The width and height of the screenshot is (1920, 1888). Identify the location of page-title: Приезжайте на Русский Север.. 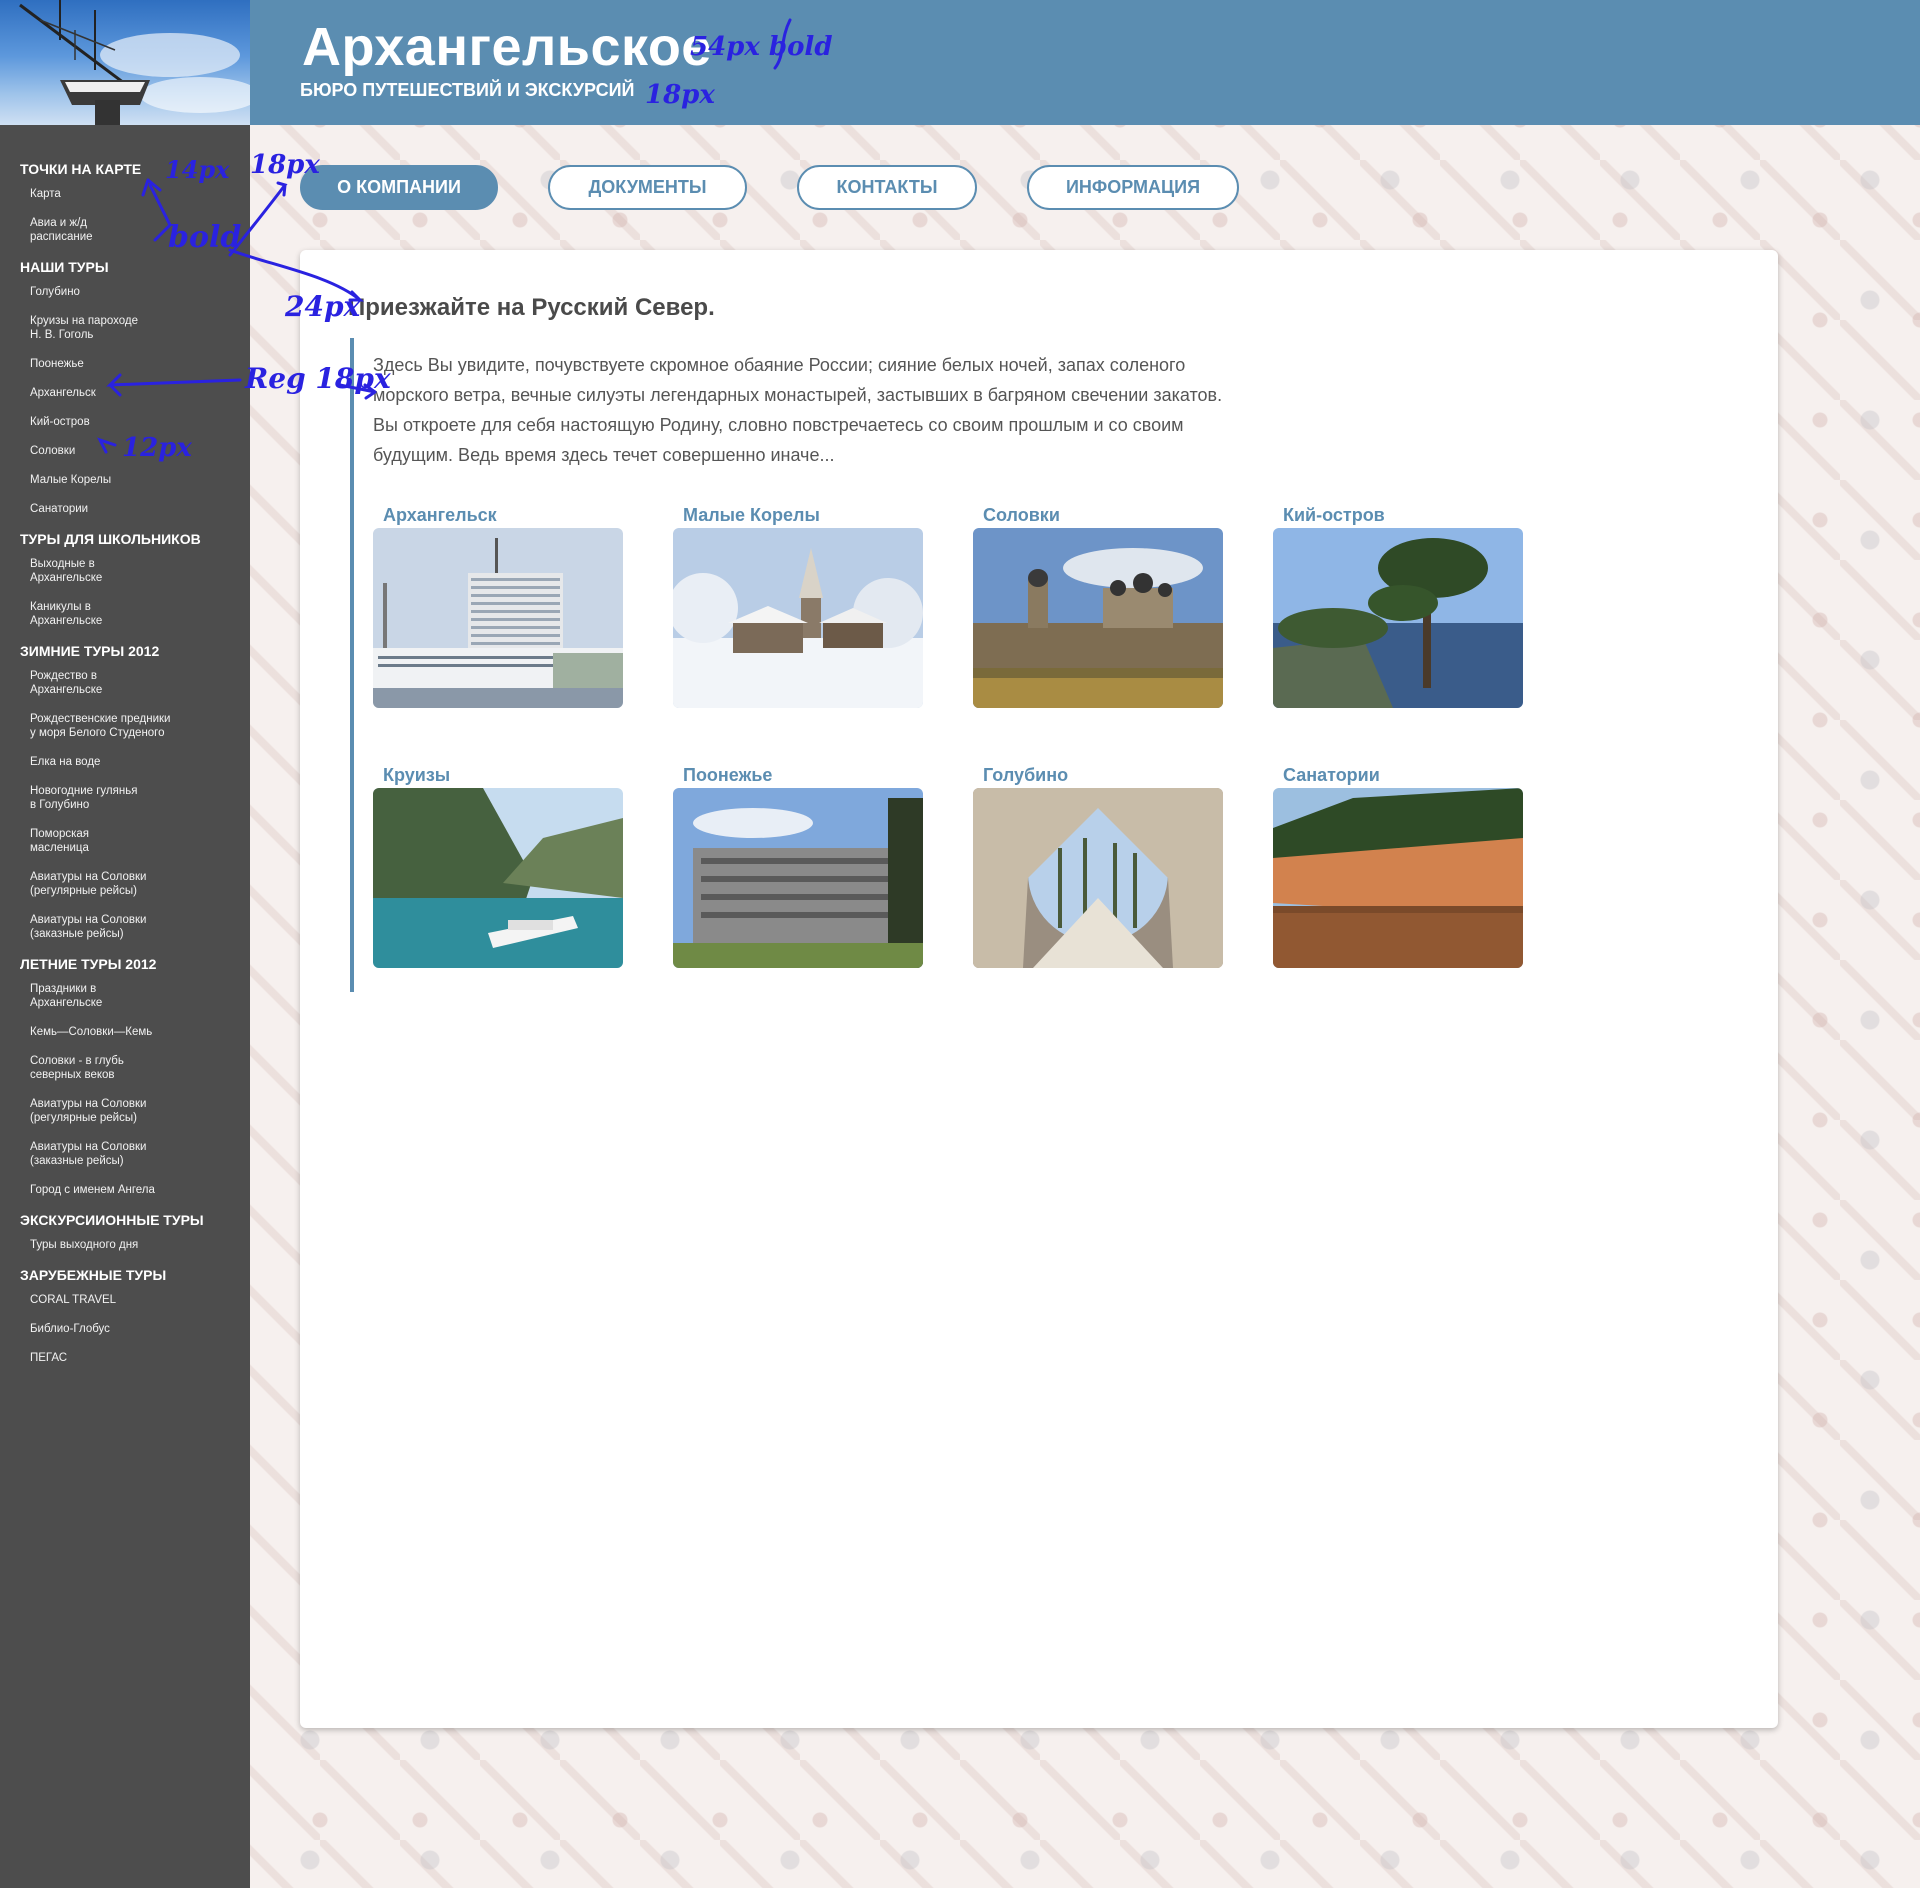
(531, 307).